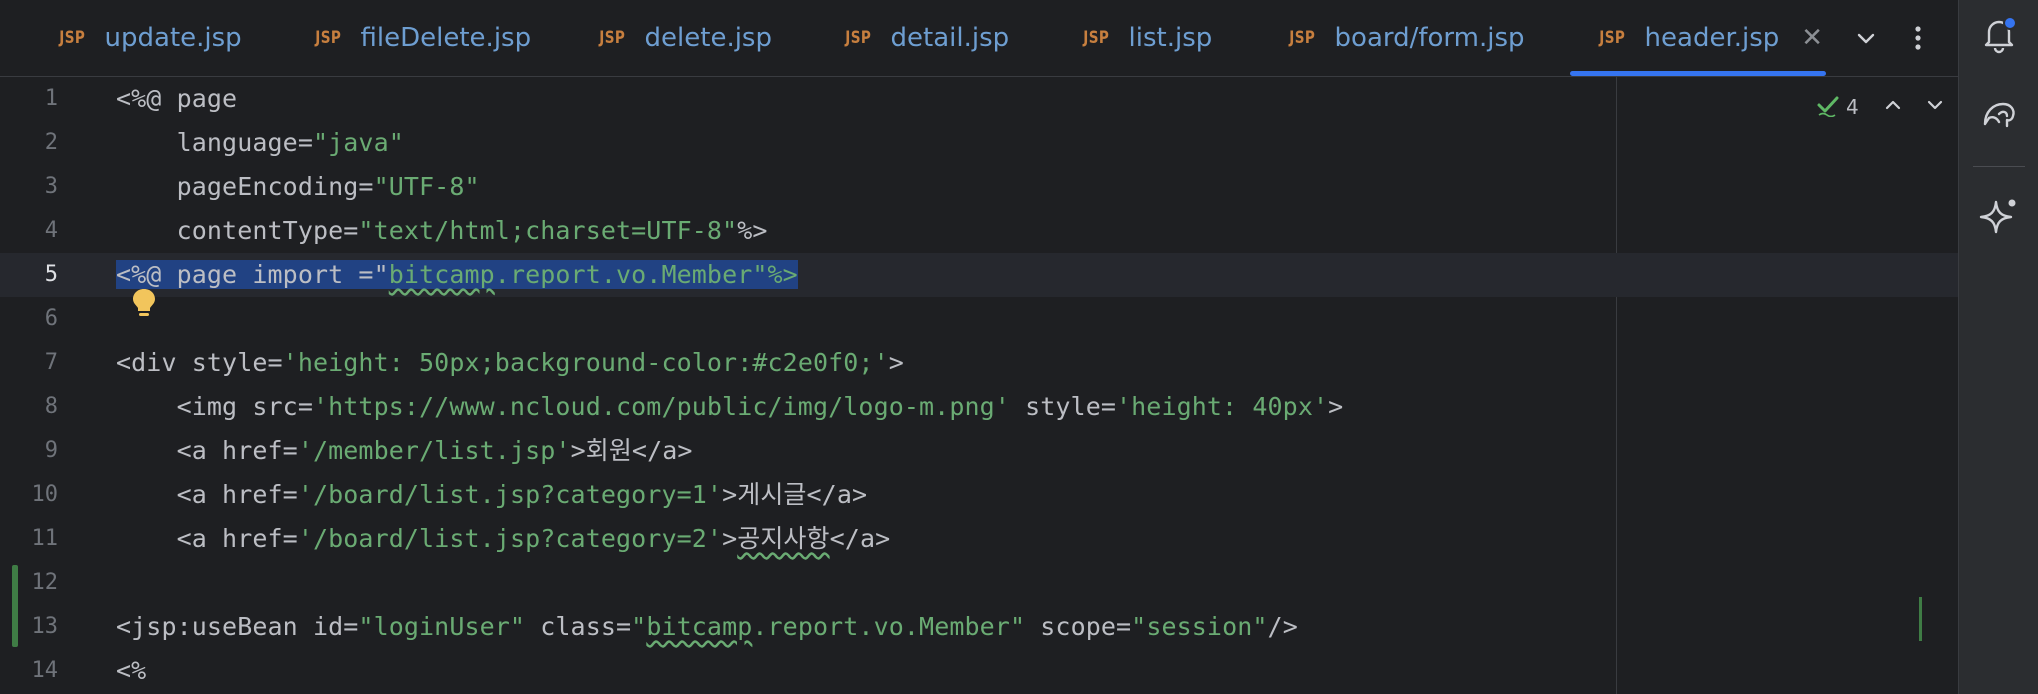  What do you see at coordinates (979, 451) in the screenshot?
I see `code-line: 9 <a href='/member/list.jsp'>회원</a>` at bounding box center [979, 451].